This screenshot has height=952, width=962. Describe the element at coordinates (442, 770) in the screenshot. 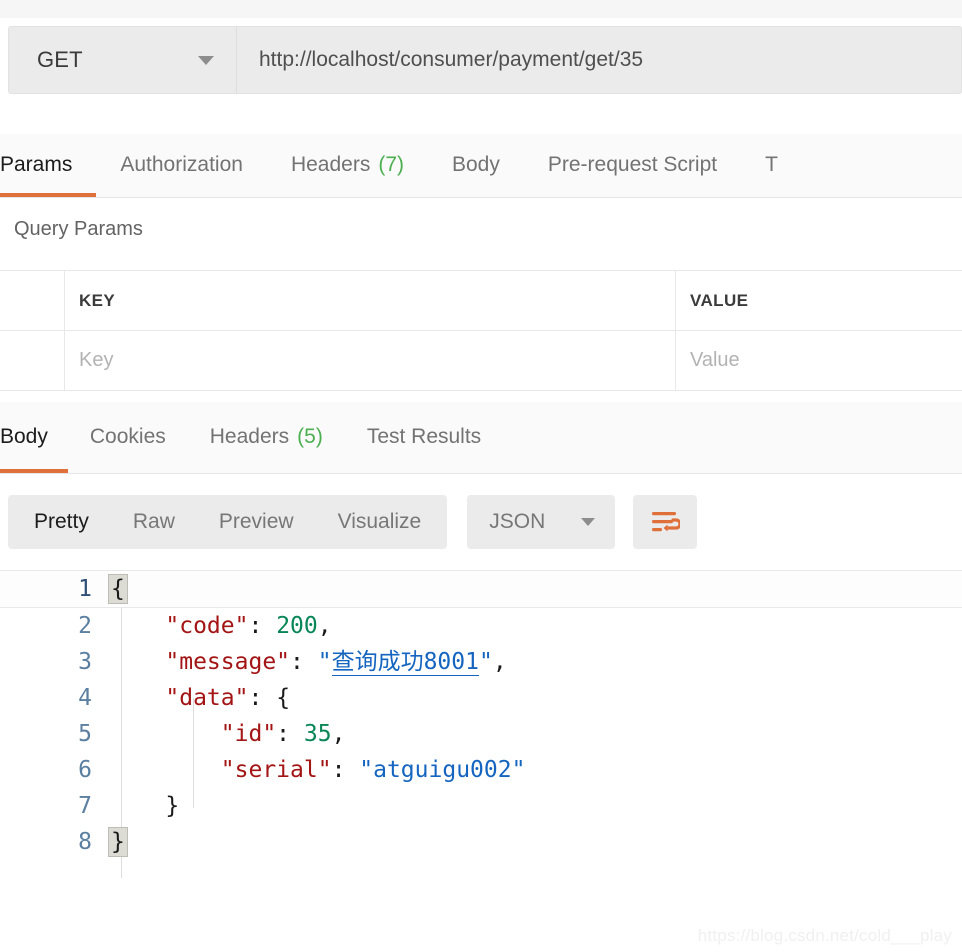

I see `code-token: "atguigu002"` at that location.